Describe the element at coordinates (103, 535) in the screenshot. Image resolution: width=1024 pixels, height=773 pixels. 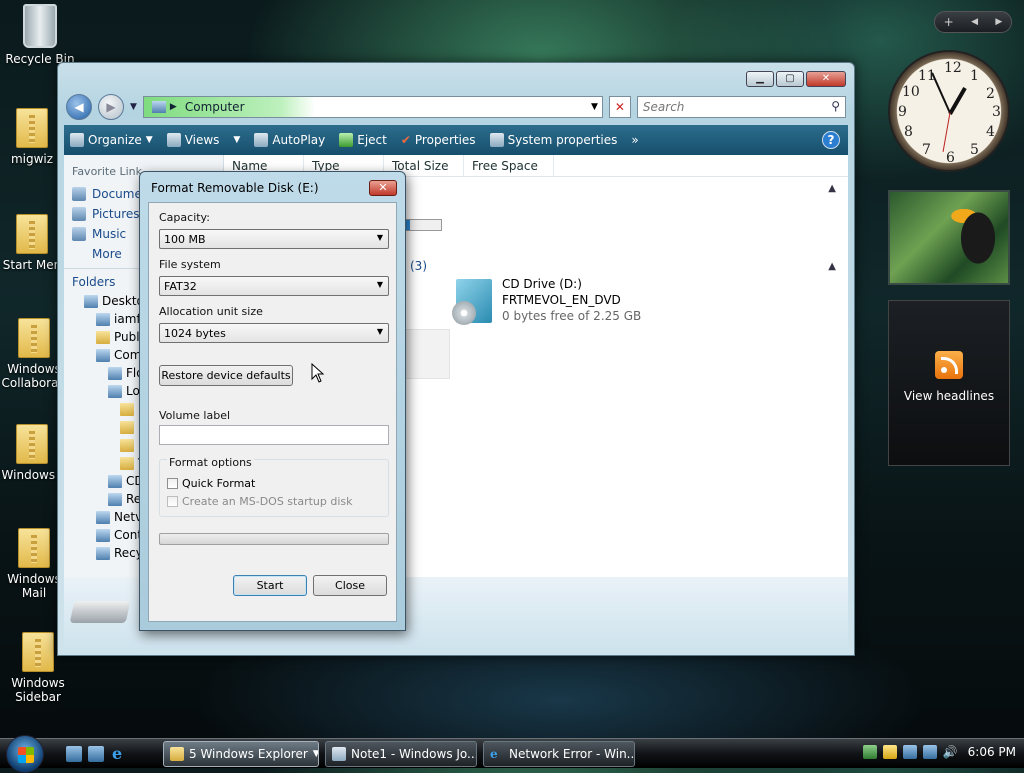
I see `control-panel-icon` at that location.